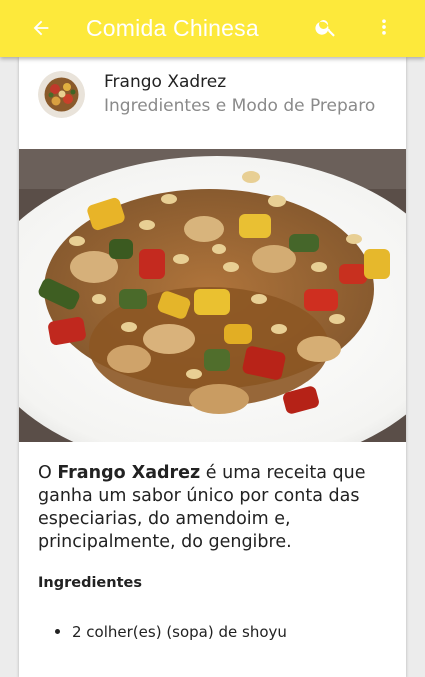 The width and height of the screenshot is (425, 677). What do you see at coordinates (179, 632) in the screenshot?
I see `ingredient-text: 2 colher(es) (sopa) de shoyu` at bounding box center [179, 632].